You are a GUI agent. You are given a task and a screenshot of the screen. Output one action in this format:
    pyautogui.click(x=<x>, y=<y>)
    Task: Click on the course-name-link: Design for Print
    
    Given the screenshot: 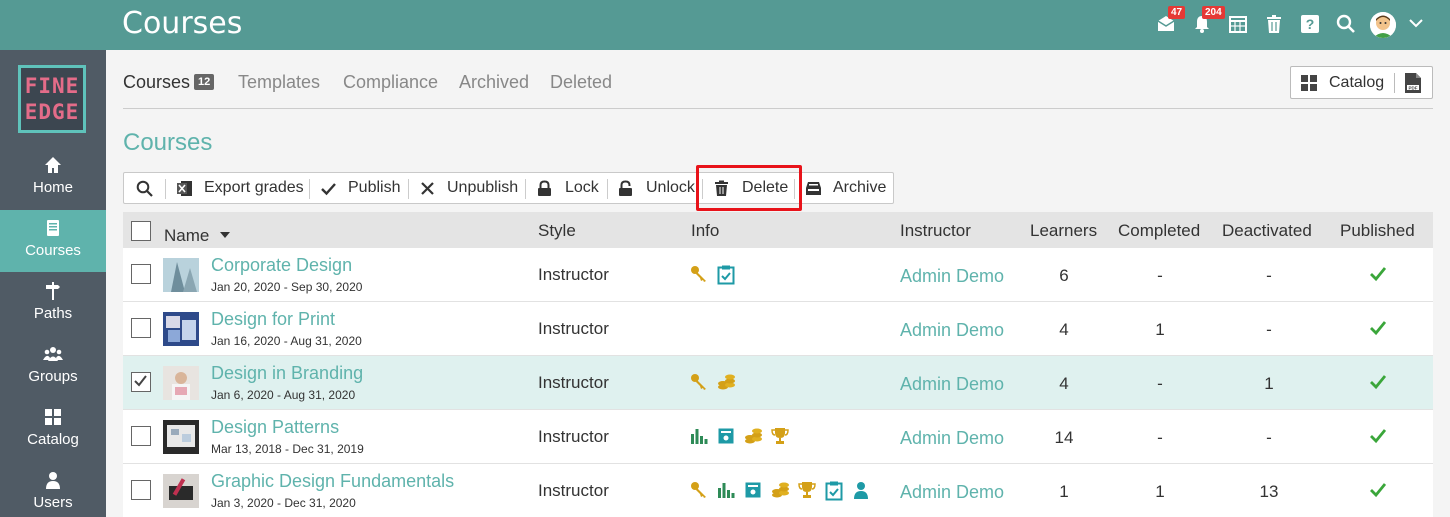 What is the action you would take?
    pyautogui.click(x=273, y=319)
    